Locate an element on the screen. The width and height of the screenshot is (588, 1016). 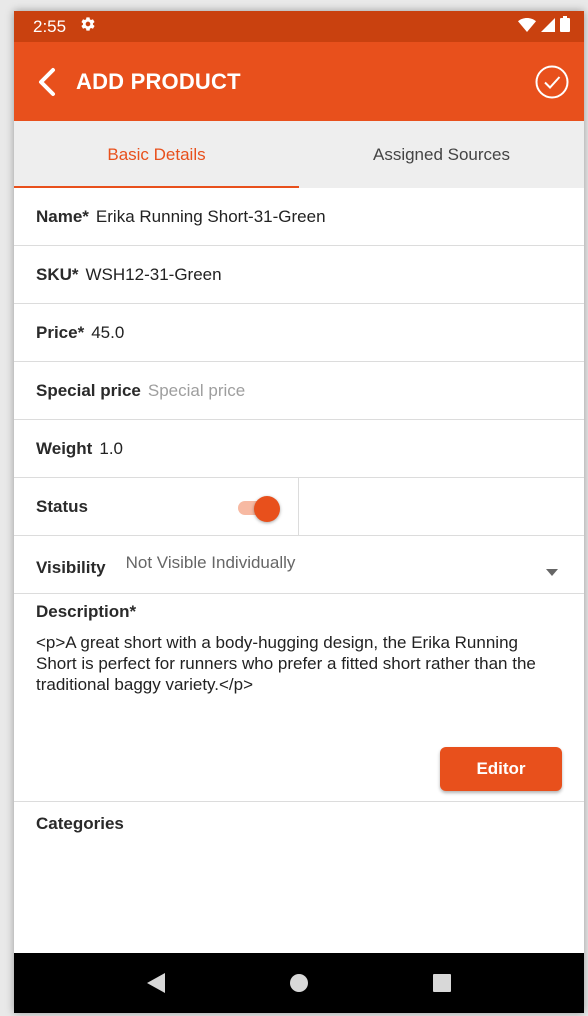
editor-button: Editor is located at coordinates (501, 769).